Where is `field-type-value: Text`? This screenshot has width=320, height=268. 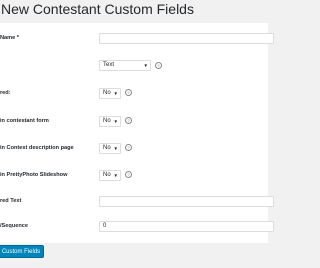
field-type-value: Text is located at coordinates (109, 65).